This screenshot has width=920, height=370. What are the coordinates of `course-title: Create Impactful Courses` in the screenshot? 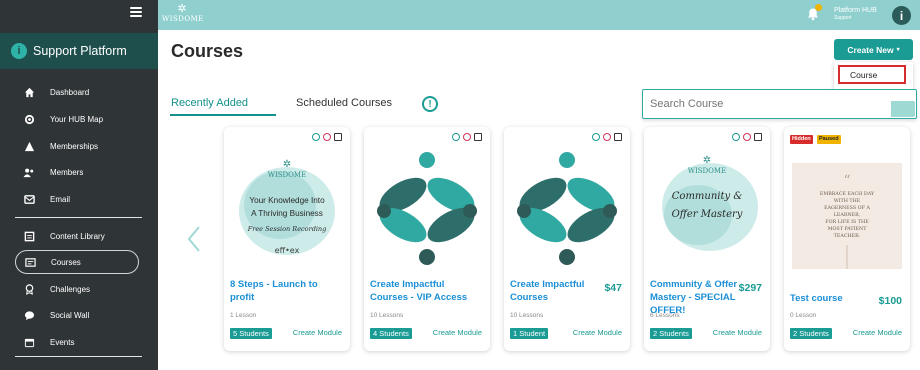 It's located at (560, 291).